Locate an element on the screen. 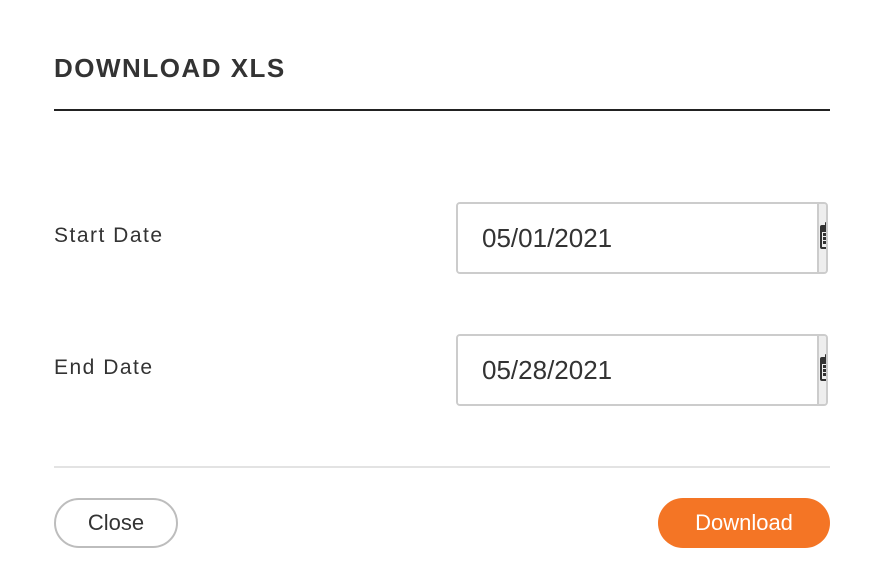 Image resolution: width=880 pixels, height=580 pixels. title-divider is located at coordinates (442, 110).